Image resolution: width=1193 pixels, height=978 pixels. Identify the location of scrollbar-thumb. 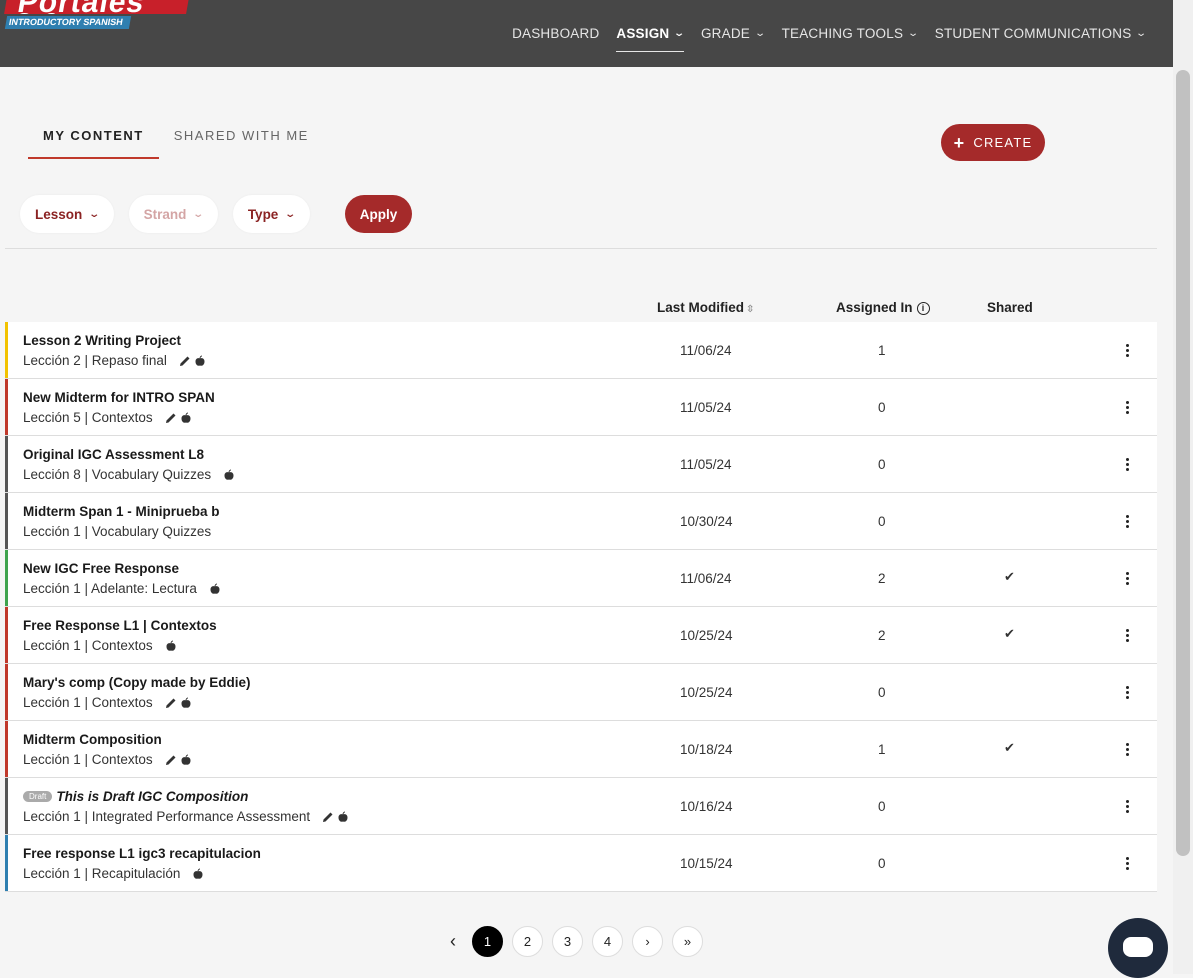
(1183, 463).